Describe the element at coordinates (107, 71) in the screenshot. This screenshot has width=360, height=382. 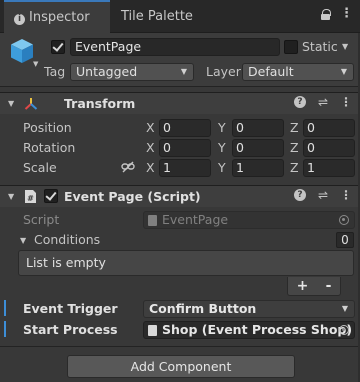
I see `tag-value: Untagged` at that location.